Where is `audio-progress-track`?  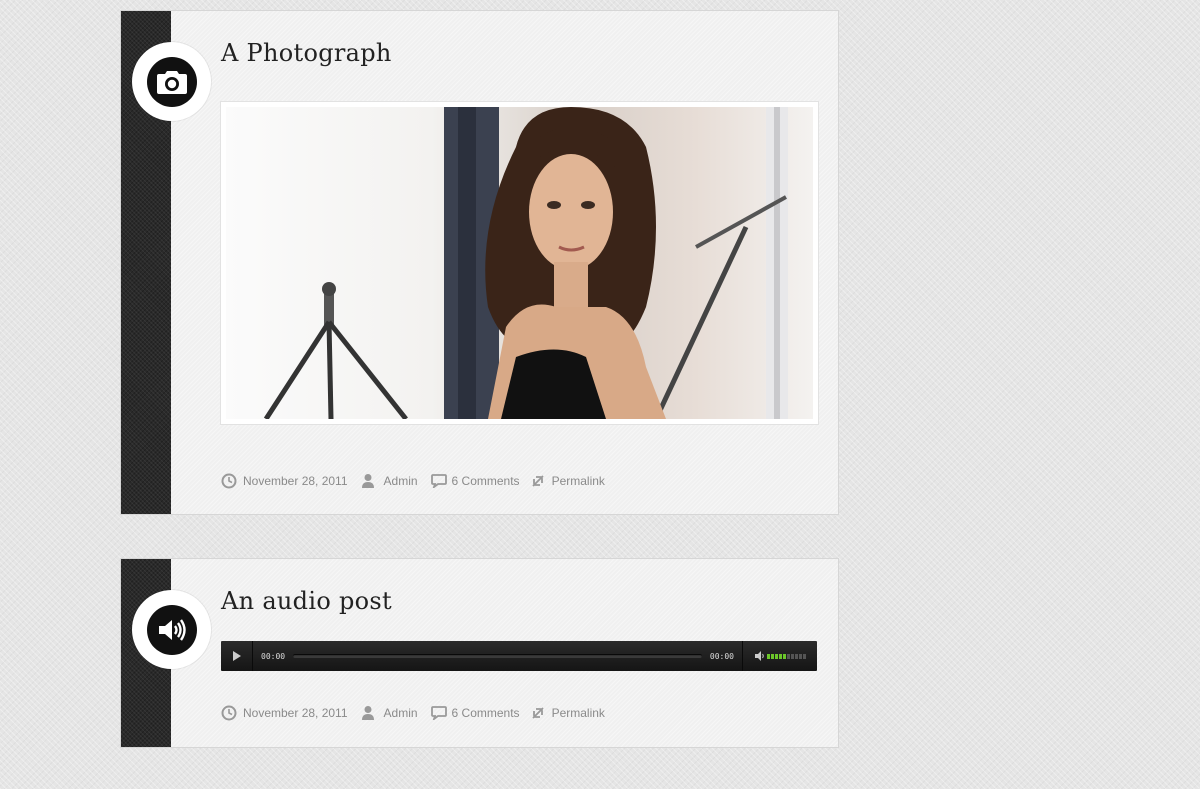
audio-progress-track is located at coordinates (497, 656).